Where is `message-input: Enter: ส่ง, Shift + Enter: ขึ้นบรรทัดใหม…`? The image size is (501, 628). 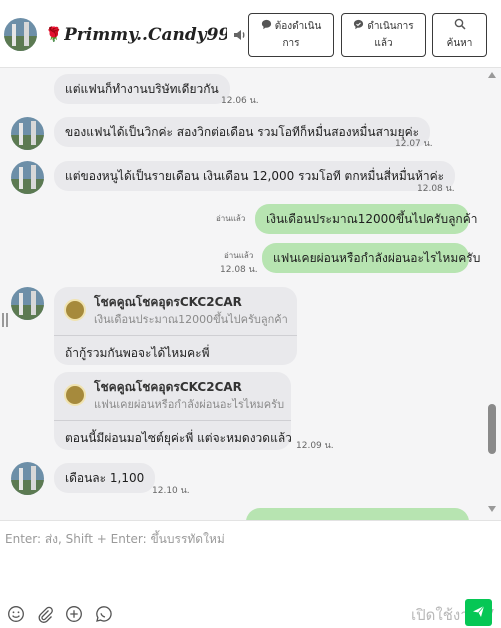
message-input: Enter: ส่ง, Shift + Enter: ขึ้นบรรทัดใหม… is located at coordinates (115, 539).